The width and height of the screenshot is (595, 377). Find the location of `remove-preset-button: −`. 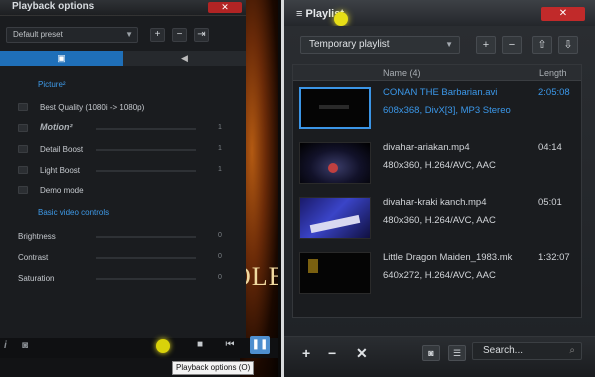

remove-preset-button: − is located at coordinates (179, 35).